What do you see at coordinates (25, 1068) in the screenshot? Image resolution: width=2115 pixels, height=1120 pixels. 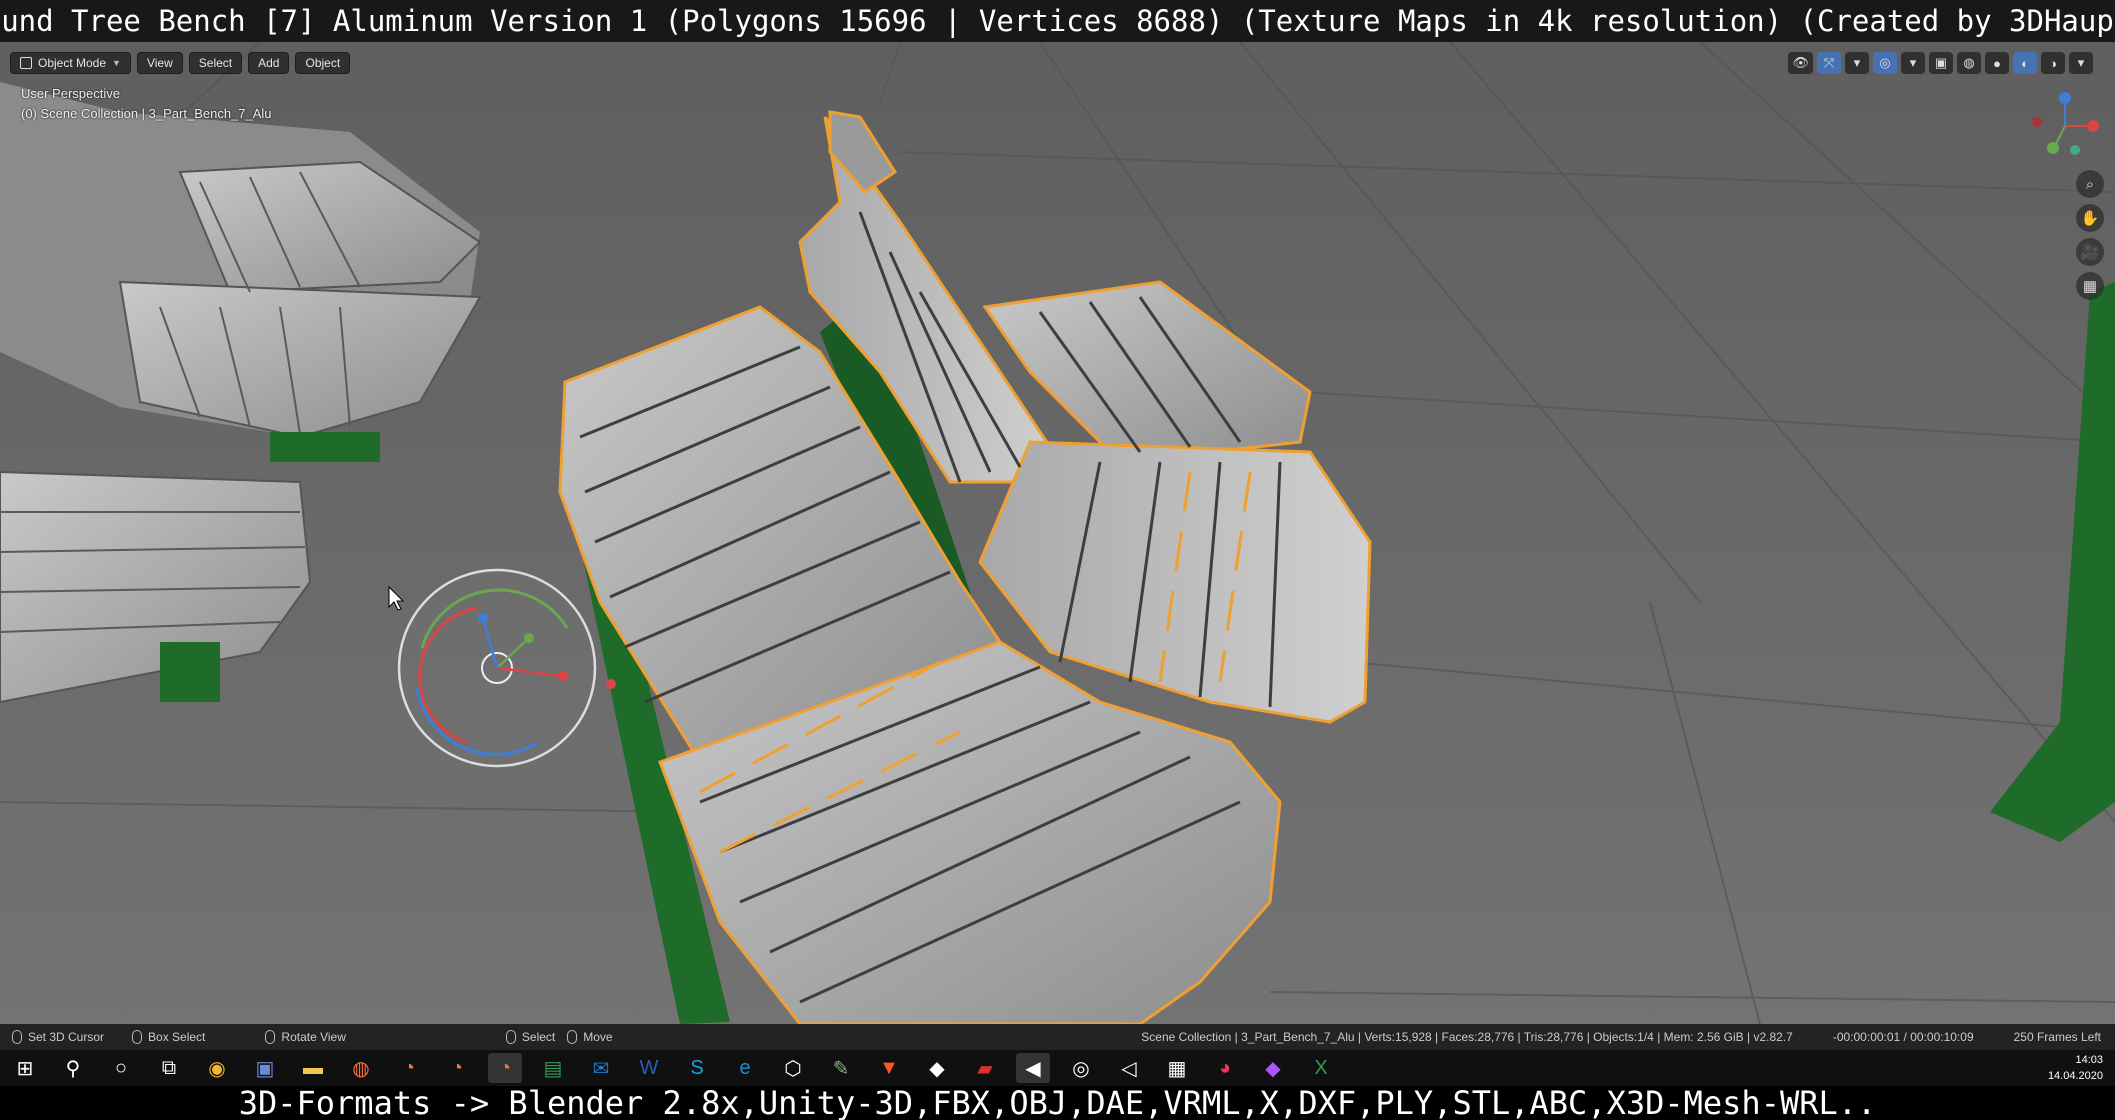 I see `windows-icon: ⊞` at bounding box center [25, 1068].